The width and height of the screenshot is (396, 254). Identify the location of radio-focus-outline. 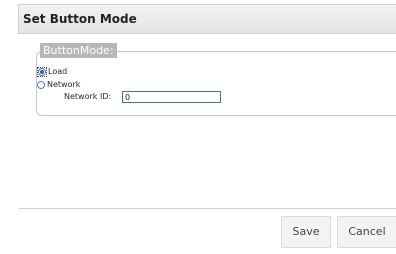
(42, 72).